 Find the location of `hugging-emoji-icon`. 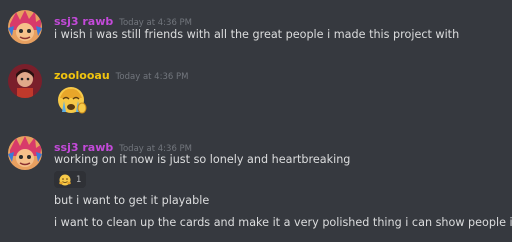

hugging-emoji-icon is located at coordinates (65, 180).